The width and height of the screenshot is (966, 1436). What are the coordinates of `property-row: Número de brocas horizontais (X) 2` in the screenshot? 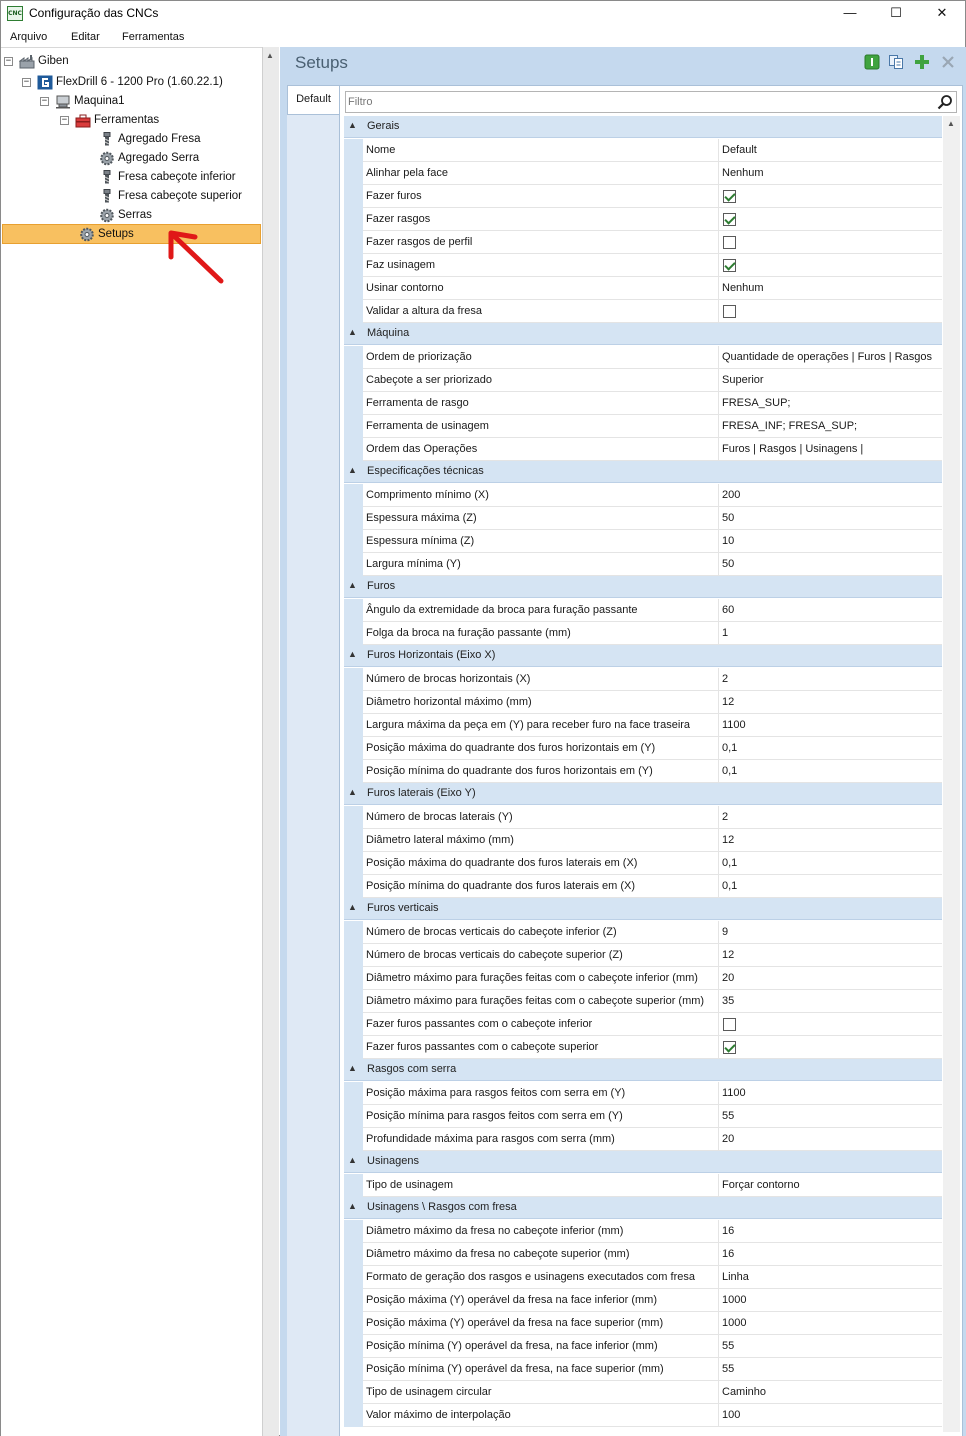 It's located at (643, 679).